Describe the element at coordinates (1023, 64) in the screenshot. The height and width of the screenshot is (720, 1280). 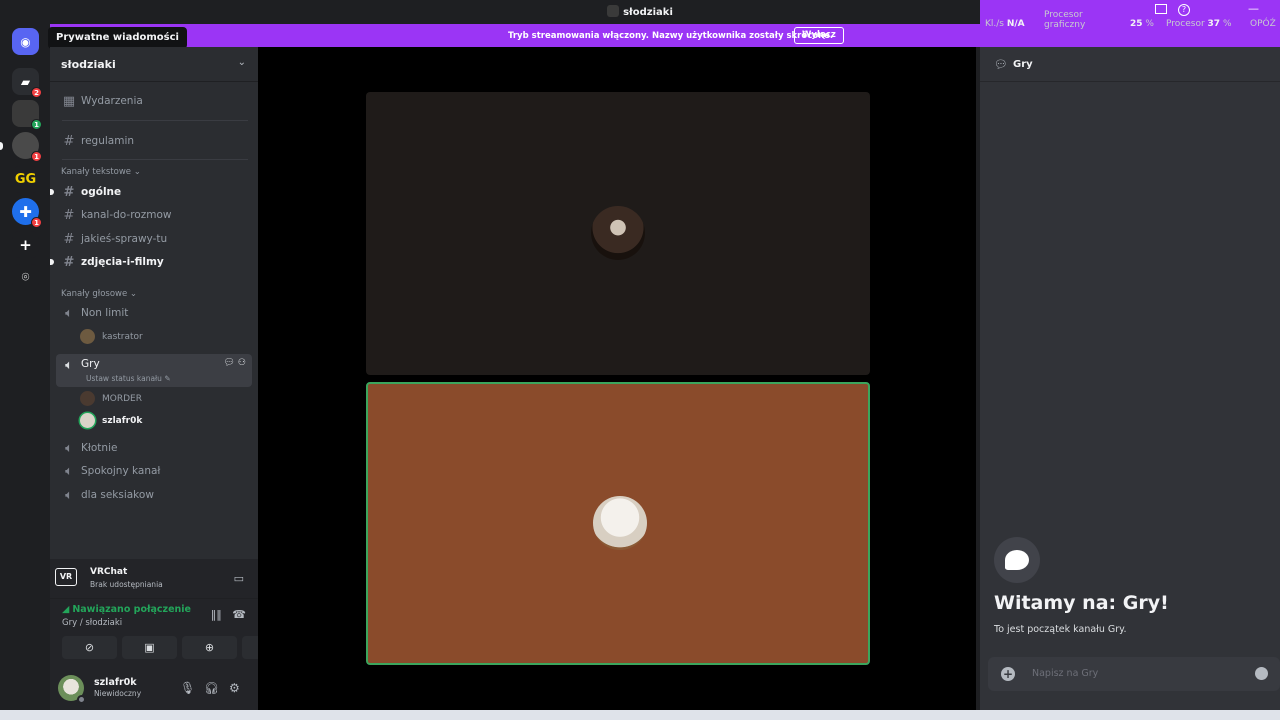
I see `chat-channel-name: Gry` at that location.